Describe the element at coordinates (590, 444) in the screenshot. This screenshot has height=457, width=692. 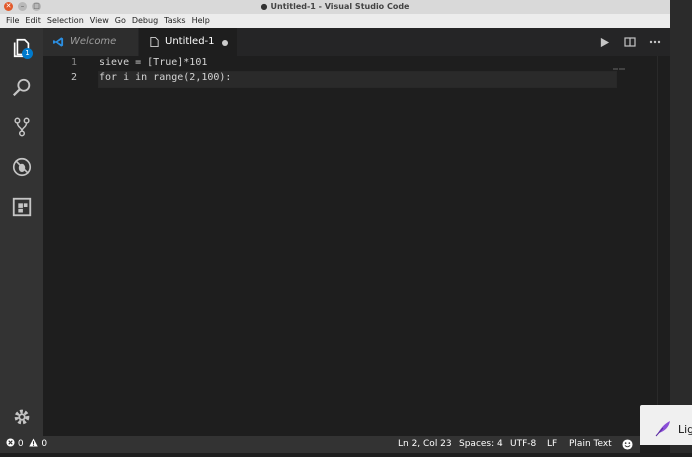
I see `language-mode: Plain Text` at that location.